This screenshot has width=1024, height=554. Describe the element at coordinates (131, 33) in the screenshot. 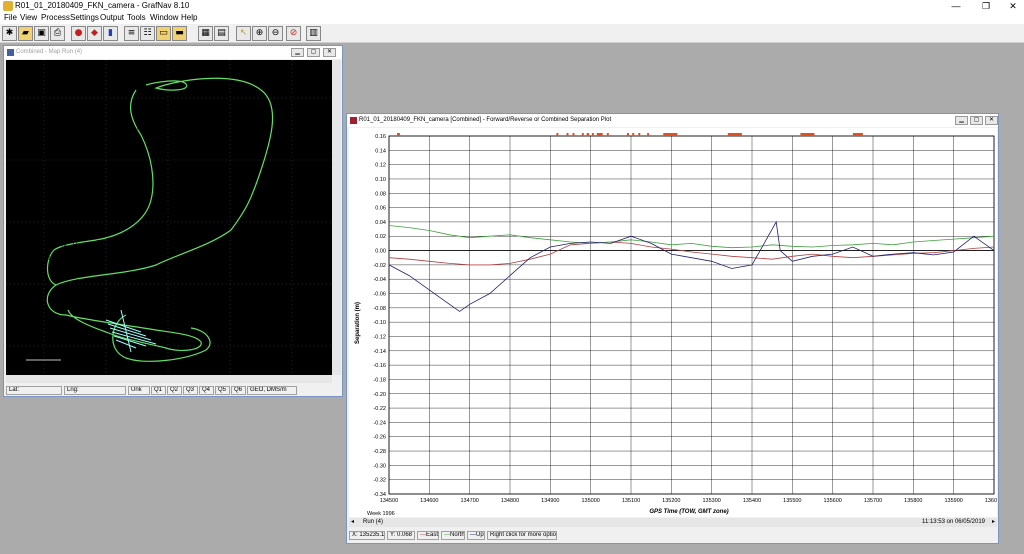

I see `view-file-icon: ≡` at that location.